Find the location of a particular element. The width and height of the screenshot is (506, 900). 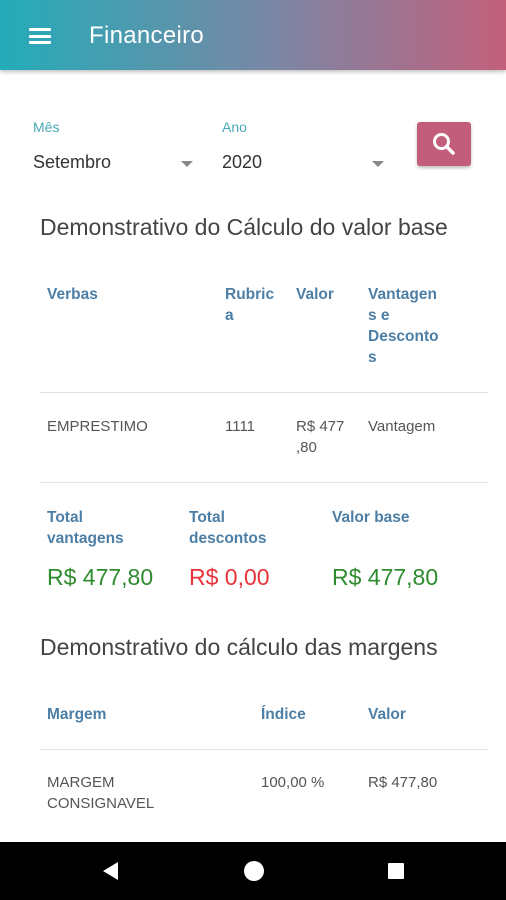

year-select: 2020 is located at coordinates (303, 163).